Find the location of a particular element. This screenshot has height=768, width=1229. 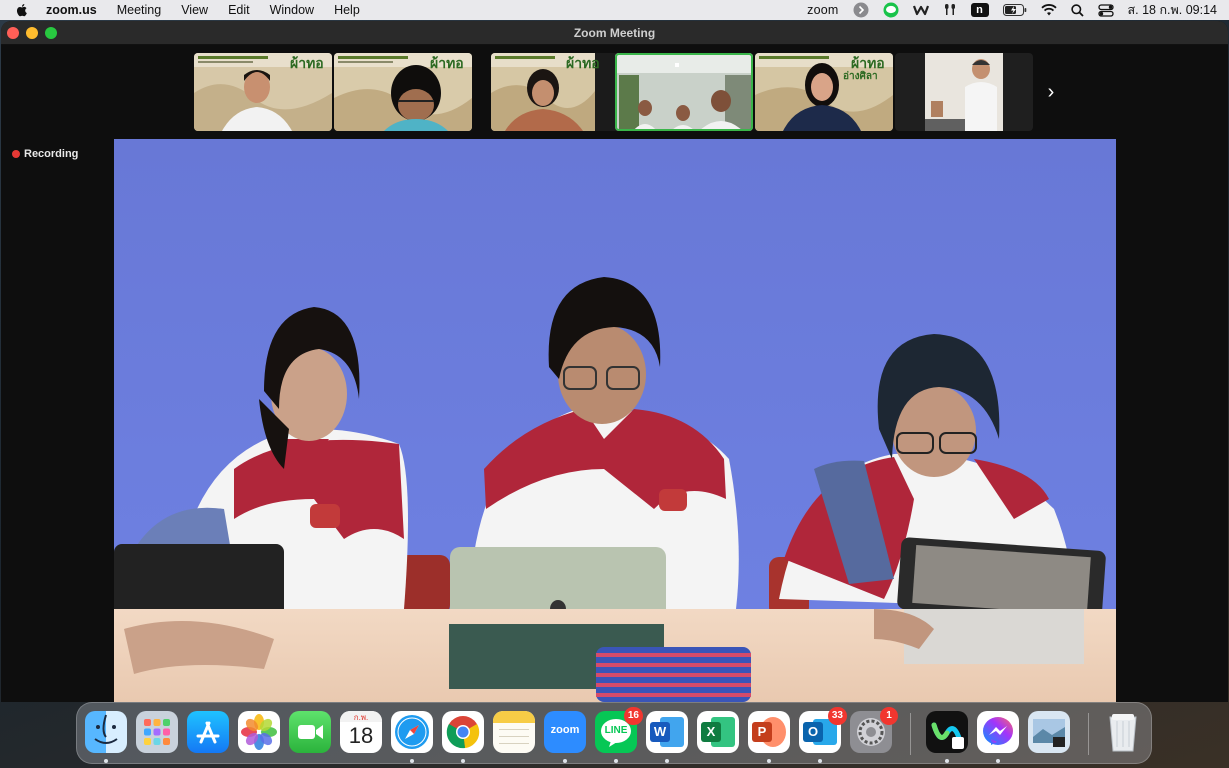

outlook-icon: O 33 is located at coordinates (823, 730).